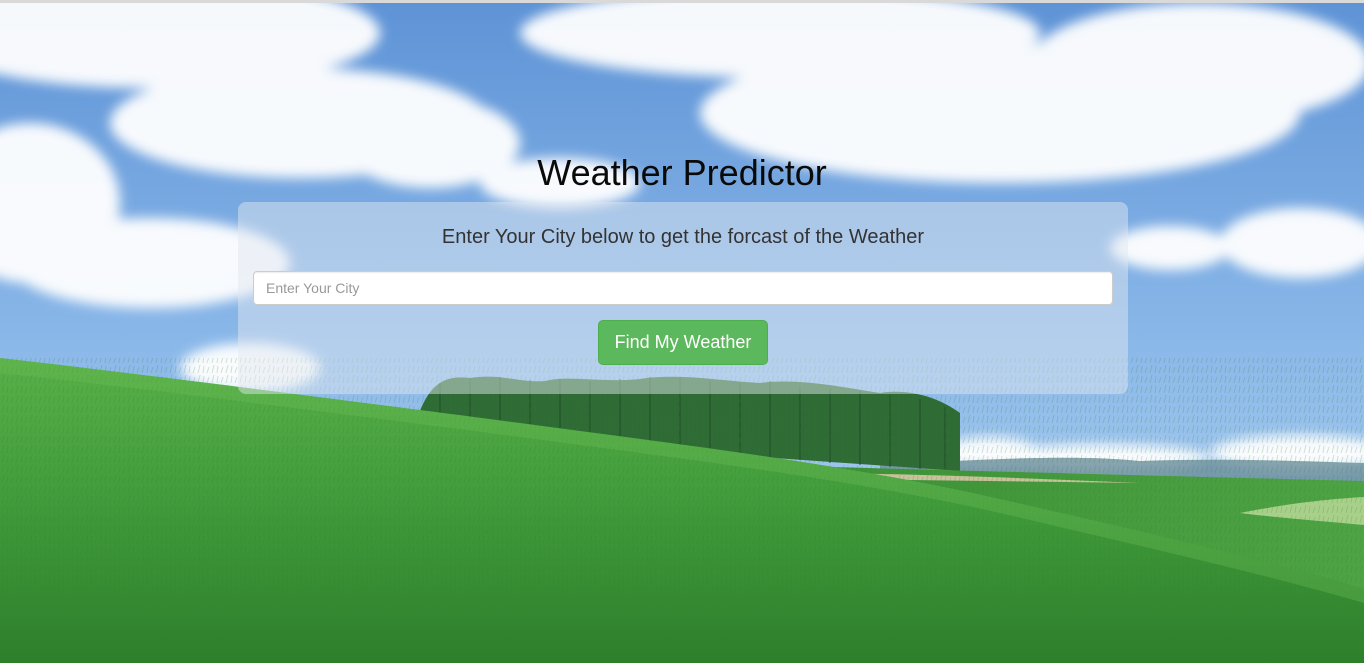 The height and width of the screenshot is (663, 1364). I want to click on city-search-input, so click(683, 288).